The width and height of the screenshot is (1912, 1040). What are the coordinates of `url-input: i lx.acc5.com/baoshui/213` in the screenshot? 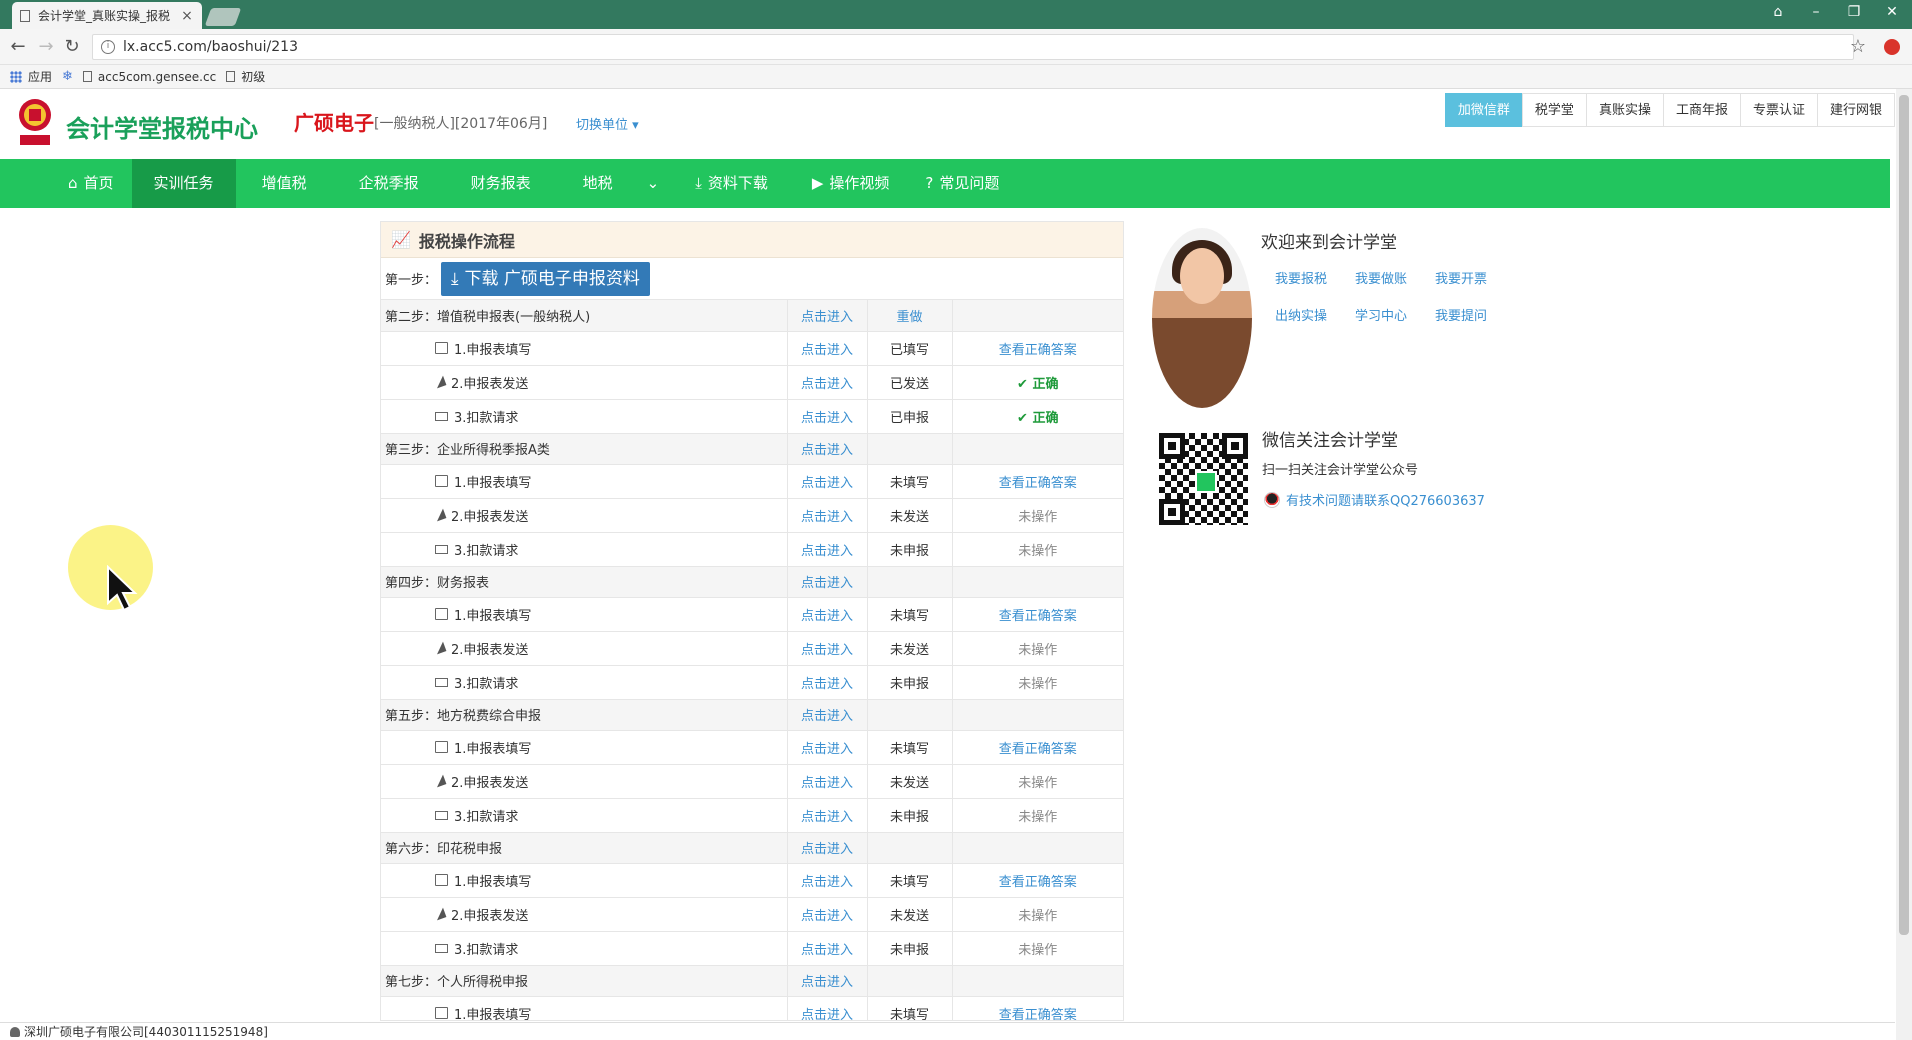 It's located at (973, 47).